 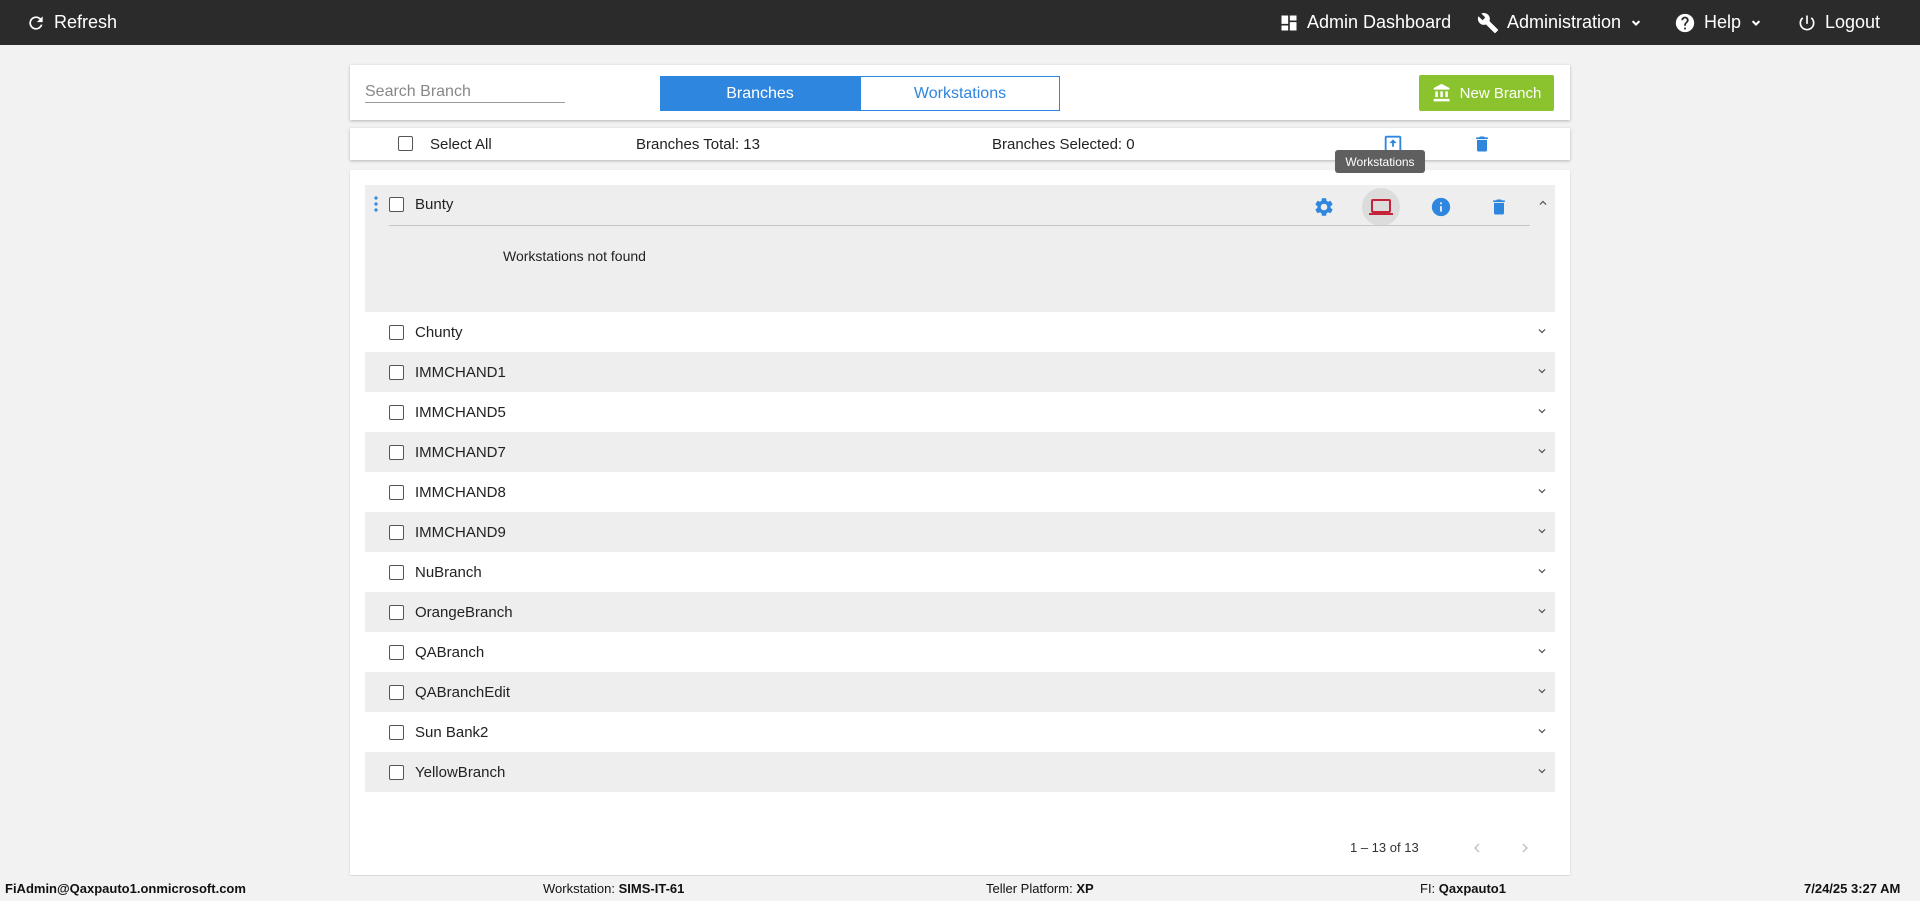 I want to click on search-toolbar: Branches Workstations New Branch, so click(x=960, y=92).